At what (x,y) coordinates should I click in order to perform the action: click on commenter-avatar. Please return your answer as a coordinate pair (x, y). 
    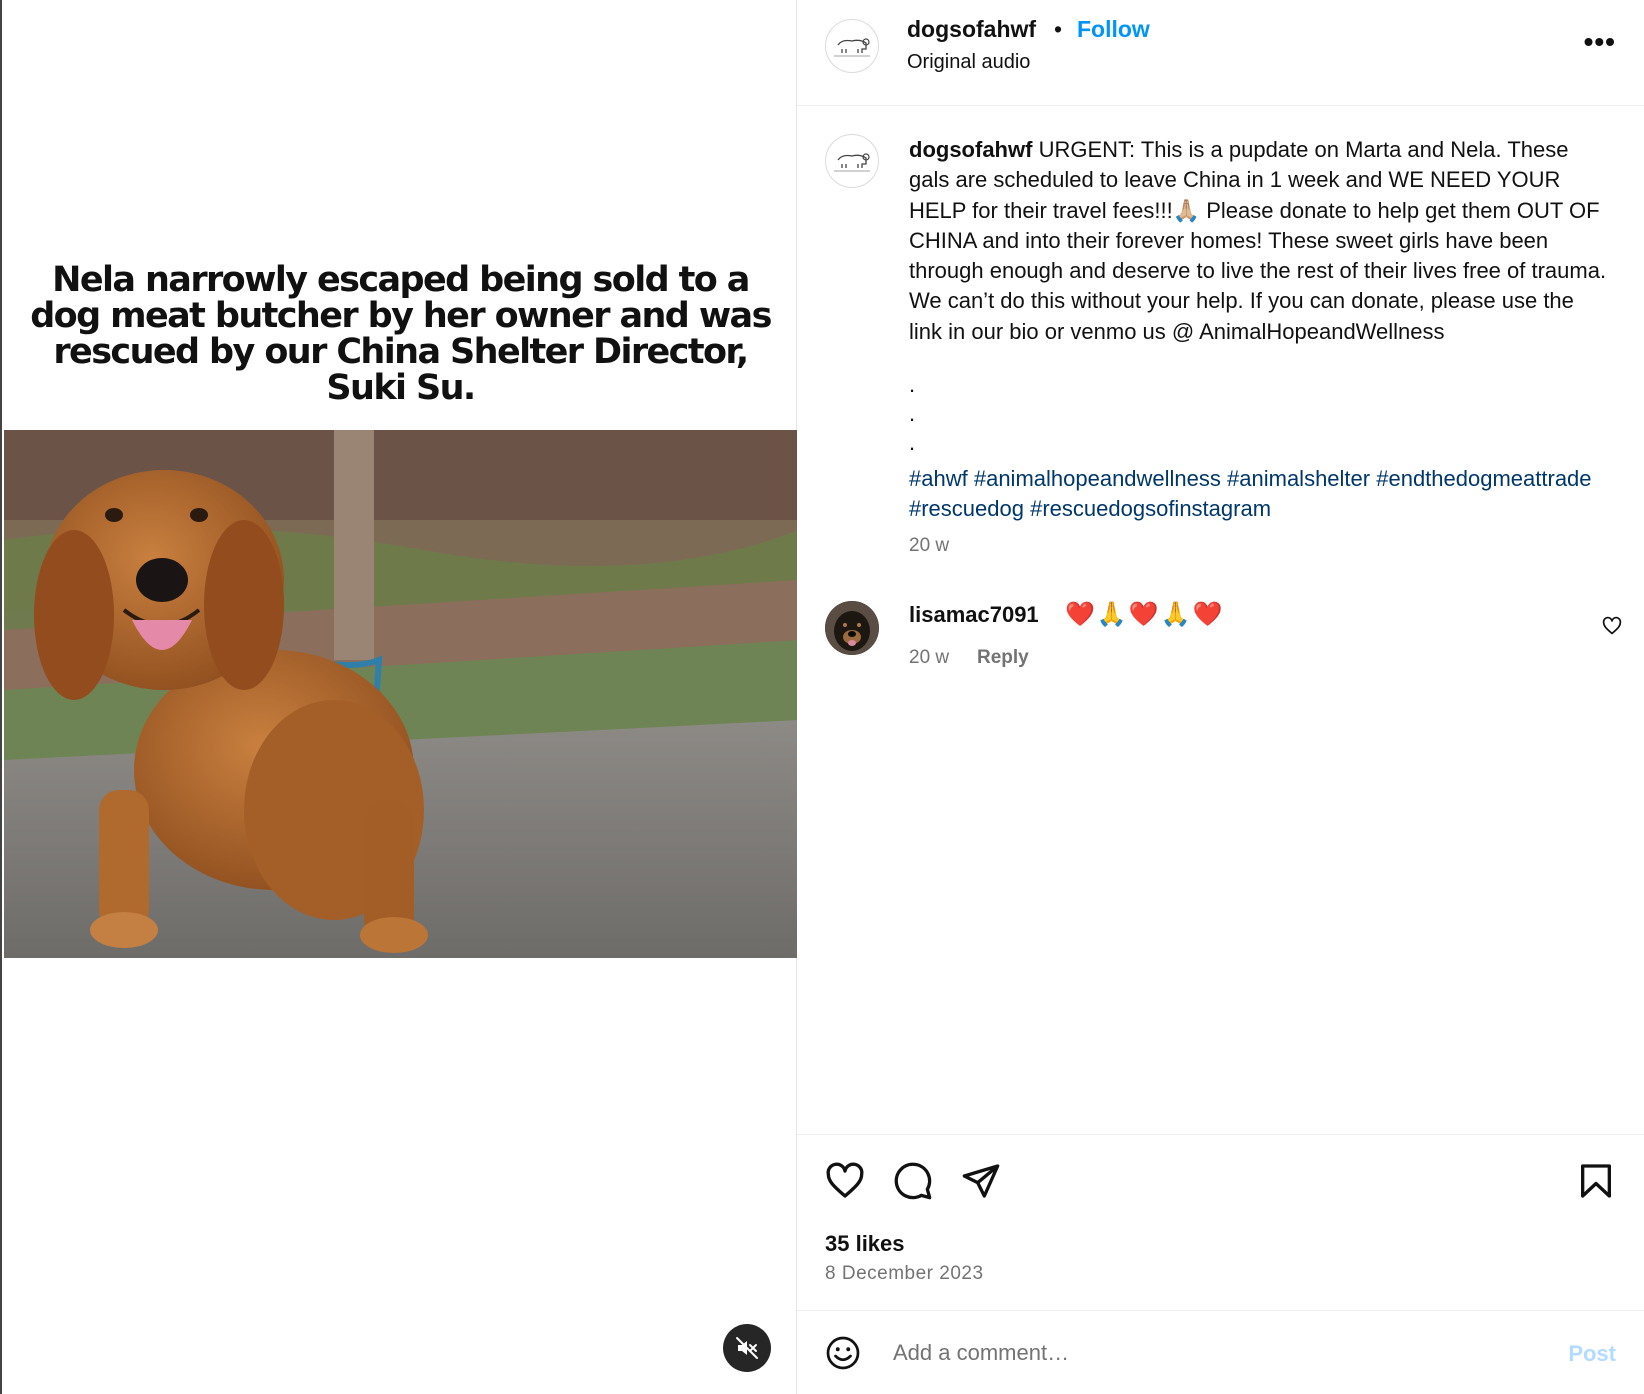
    Looking at the image, I should click on (852, 628).